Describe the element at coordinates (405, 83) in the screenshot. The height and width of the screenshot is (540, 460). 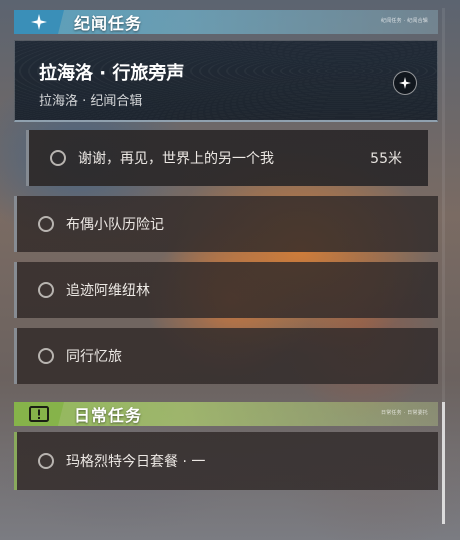
I see `compass-star-icon` at that location.